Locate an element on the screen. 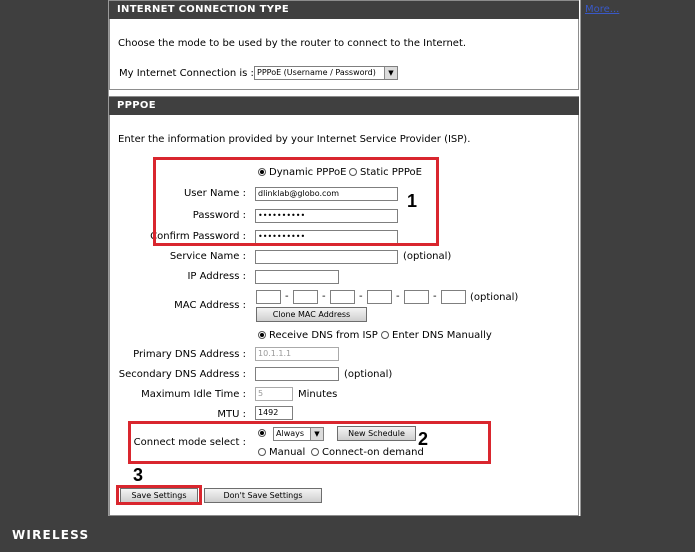 The width and height of the screenshot is (695, 552). secondary-dns-label: Secondary DNS Address : is located at coordinates (182, 374).